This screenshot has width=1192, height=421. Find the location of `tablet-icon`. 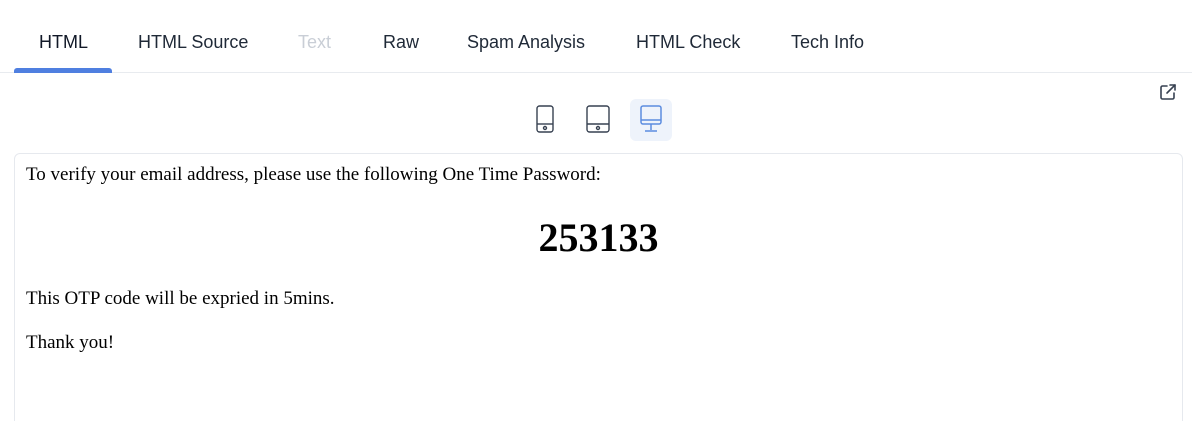

tablet-icon is located at coordinates (598, 119).